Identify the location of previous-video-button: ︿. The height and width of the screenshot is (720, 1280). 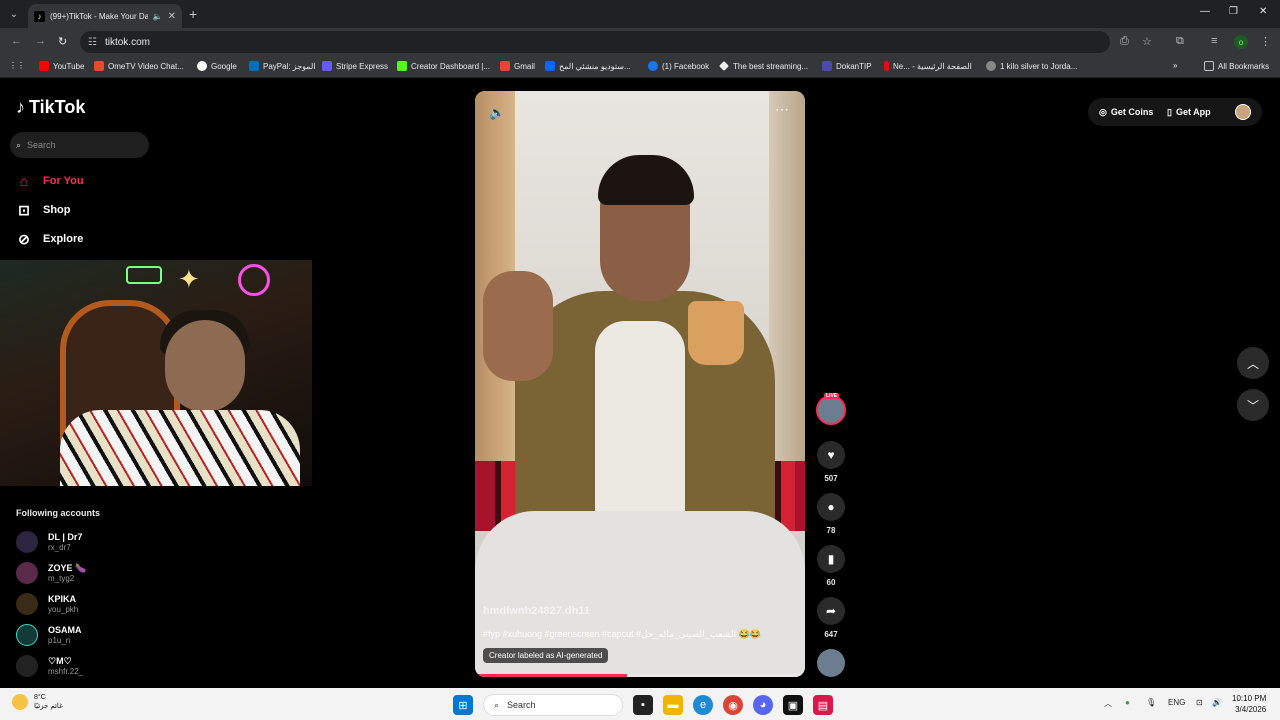
(1253, 363).